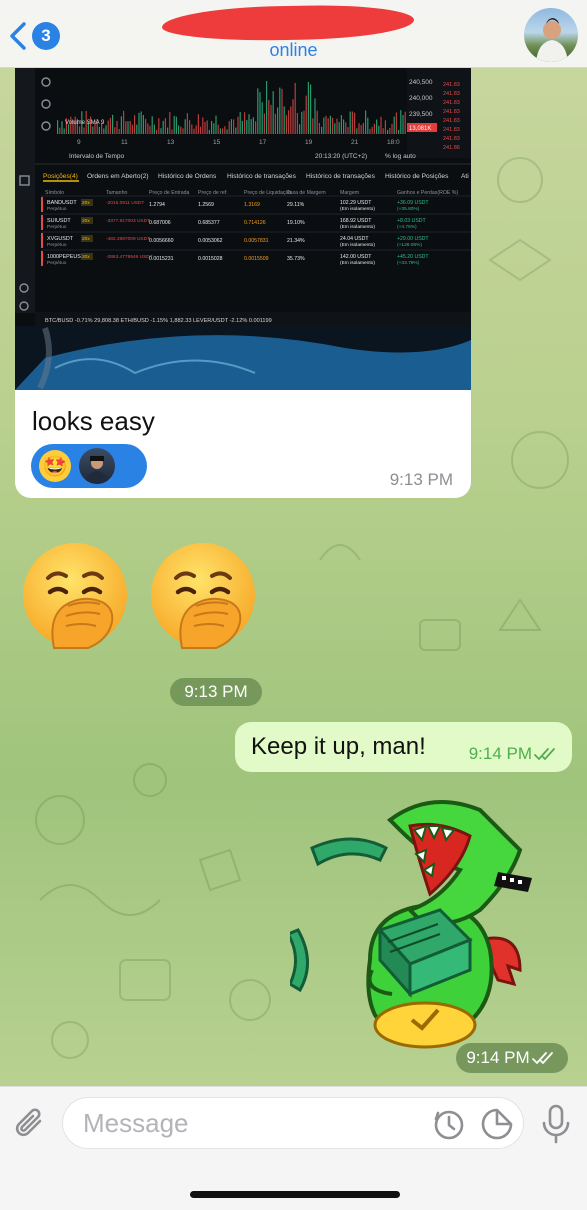 The image size is (587, 1210). I want to click on sticker-icon, so click(497, 1124).